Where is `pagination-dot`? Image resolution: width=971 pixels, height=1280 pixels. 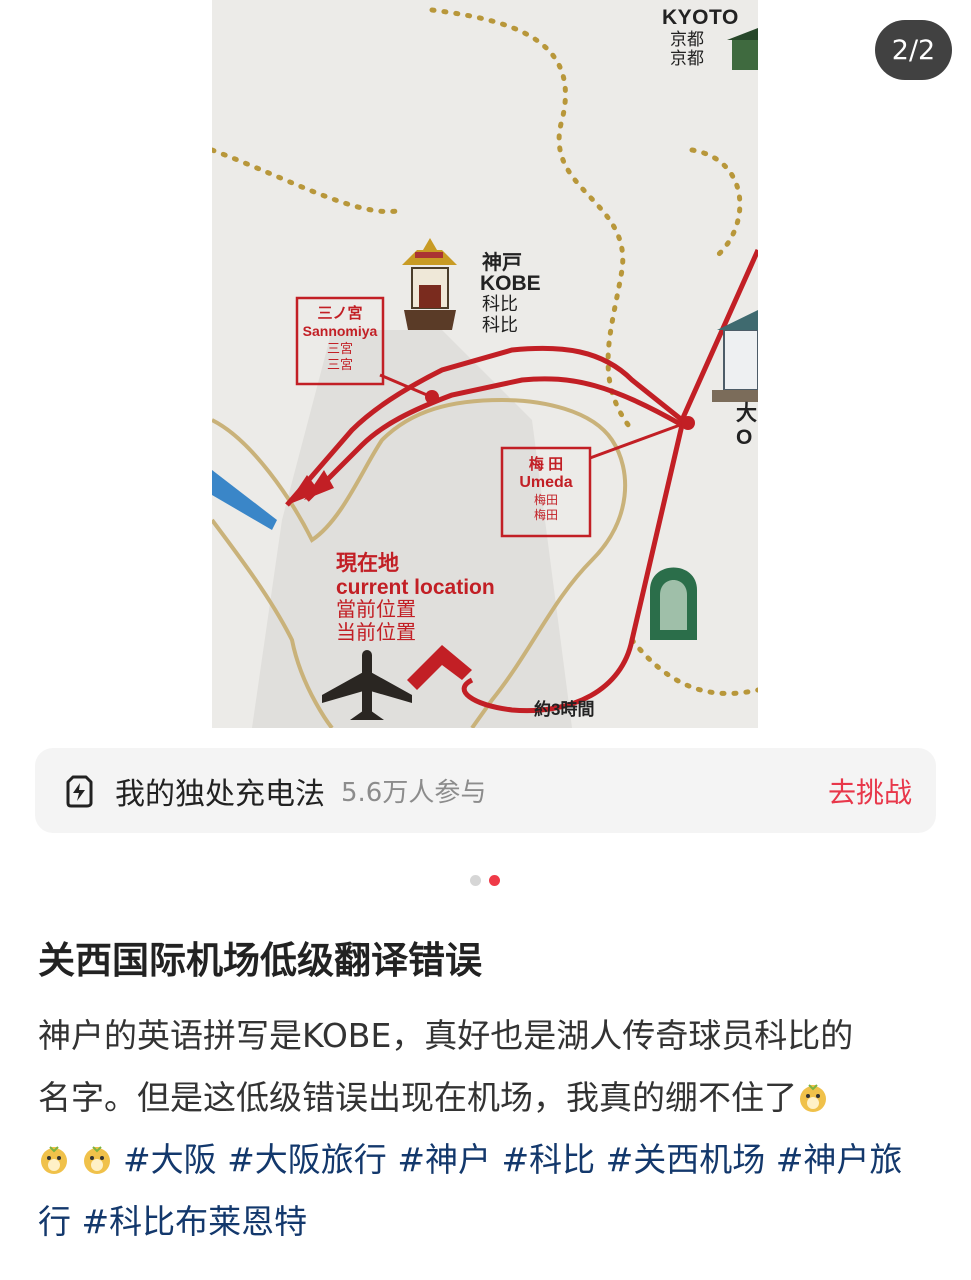
pagination-dot is located at coordinates (475, 880).